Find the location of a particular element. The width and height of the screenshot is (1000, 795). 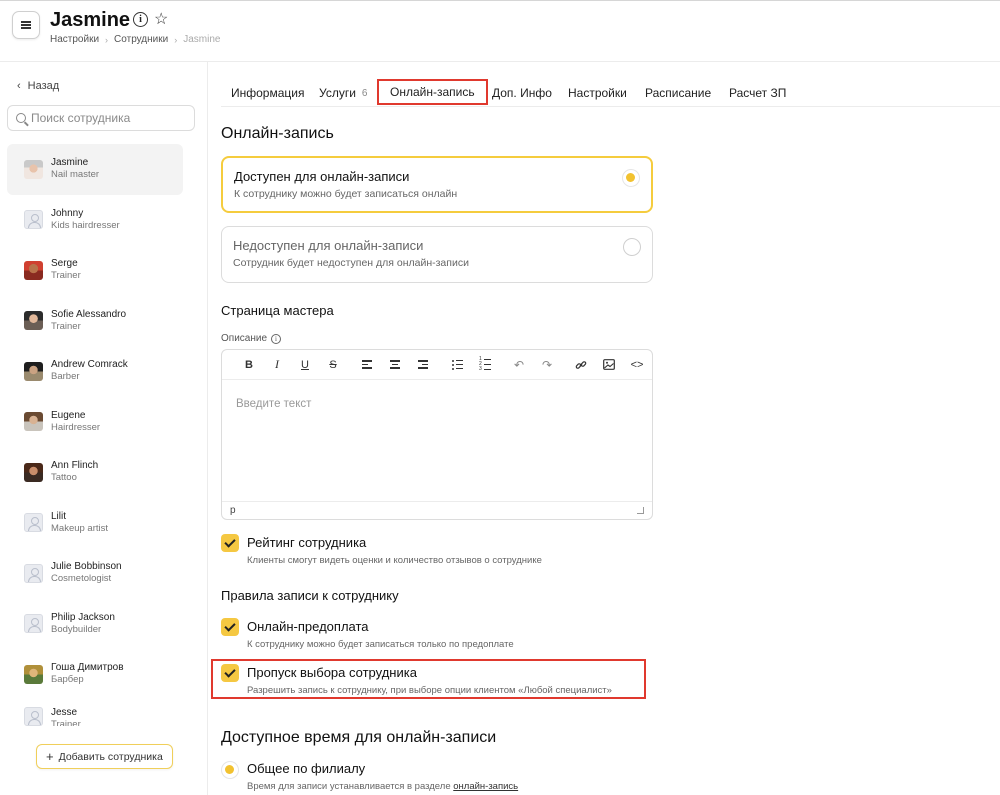

tab-settings: Настройки is located at coordinates (597, 93).